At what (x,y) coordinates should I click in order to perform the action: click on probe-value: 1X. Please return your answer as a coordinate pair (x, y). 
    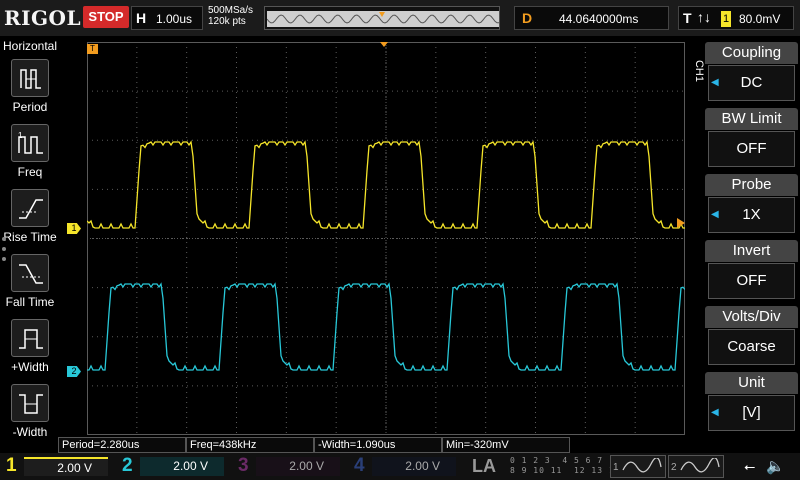
    Looking at the image, I should click on (751, 214).